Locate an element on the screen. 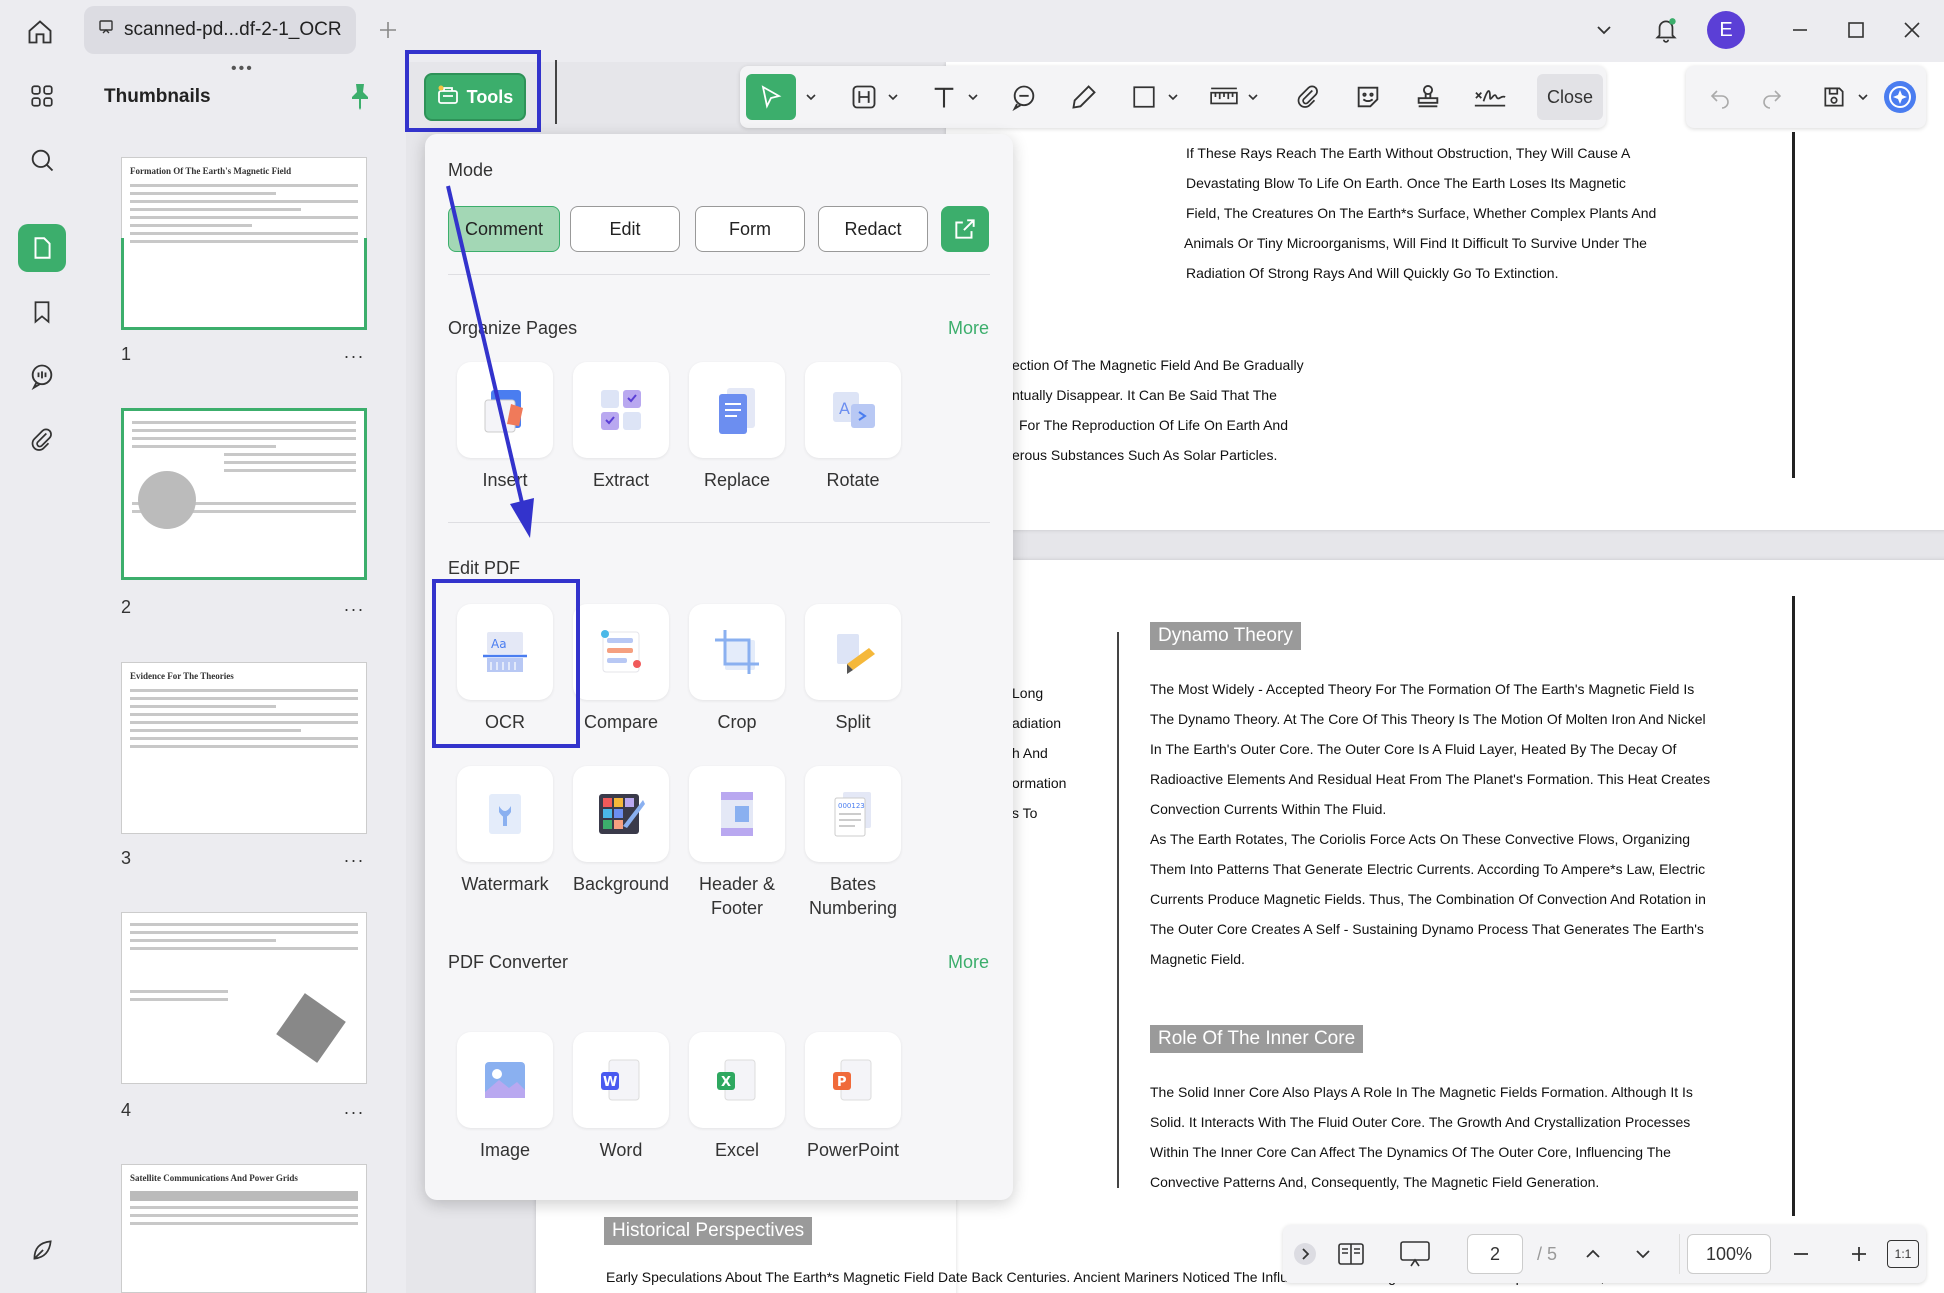 This screenshot has width=1944, height=1293. new-tab-icon is located at coordinates (388, 30).